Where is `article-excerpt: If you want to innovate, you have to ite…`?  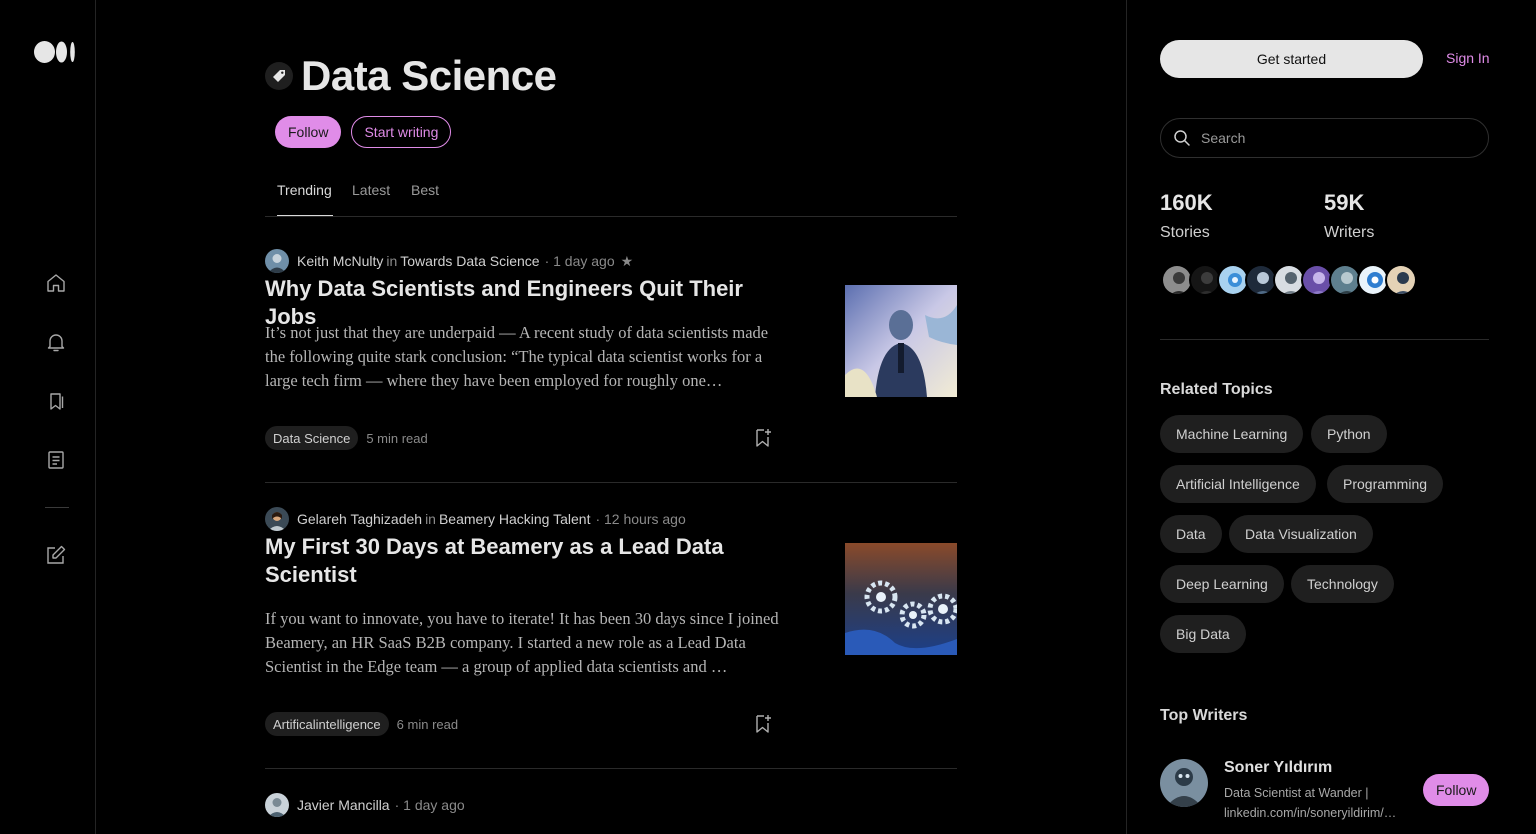 article-excerpt: If you want to innovate, you have to ite… is located at coordinates (525, 643).